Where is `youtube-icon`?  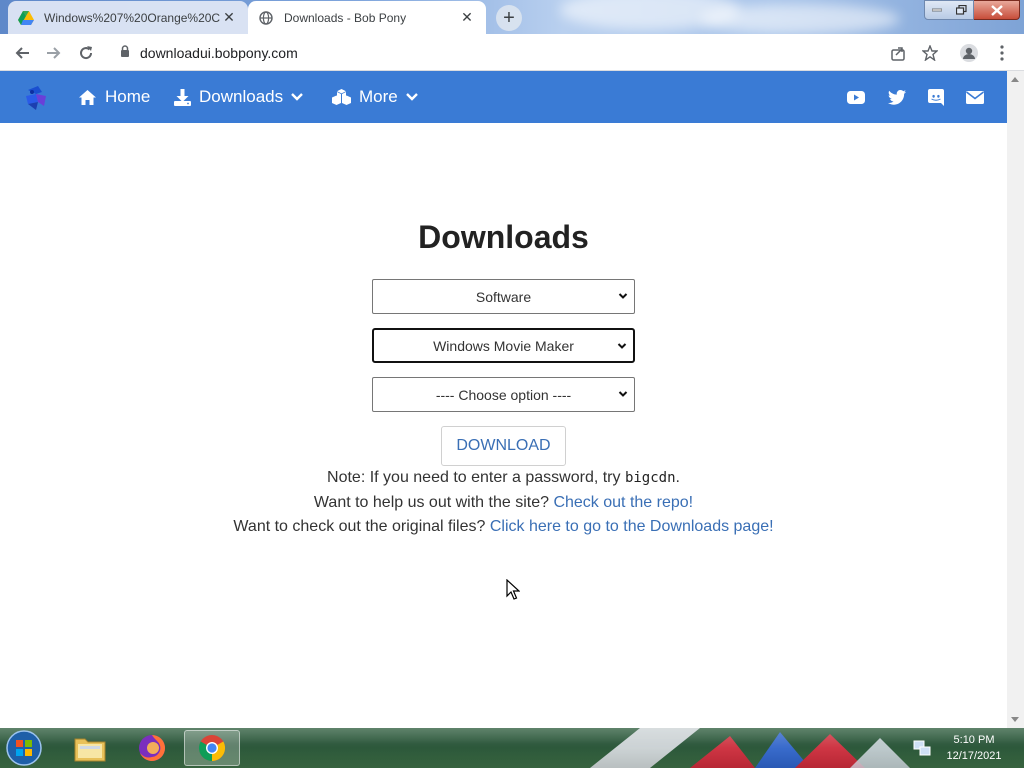 youtube-icon is located at coordinates (856, 97).